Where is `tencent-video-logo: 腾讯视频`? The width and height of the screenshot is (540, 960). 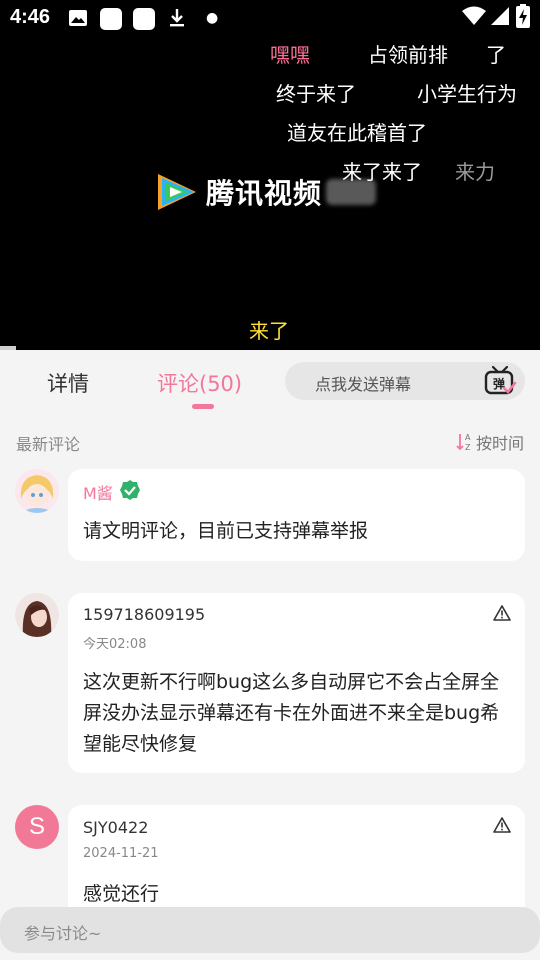 tencent-video-logo: 腾讯视频 is located at coordinates (265, 192).